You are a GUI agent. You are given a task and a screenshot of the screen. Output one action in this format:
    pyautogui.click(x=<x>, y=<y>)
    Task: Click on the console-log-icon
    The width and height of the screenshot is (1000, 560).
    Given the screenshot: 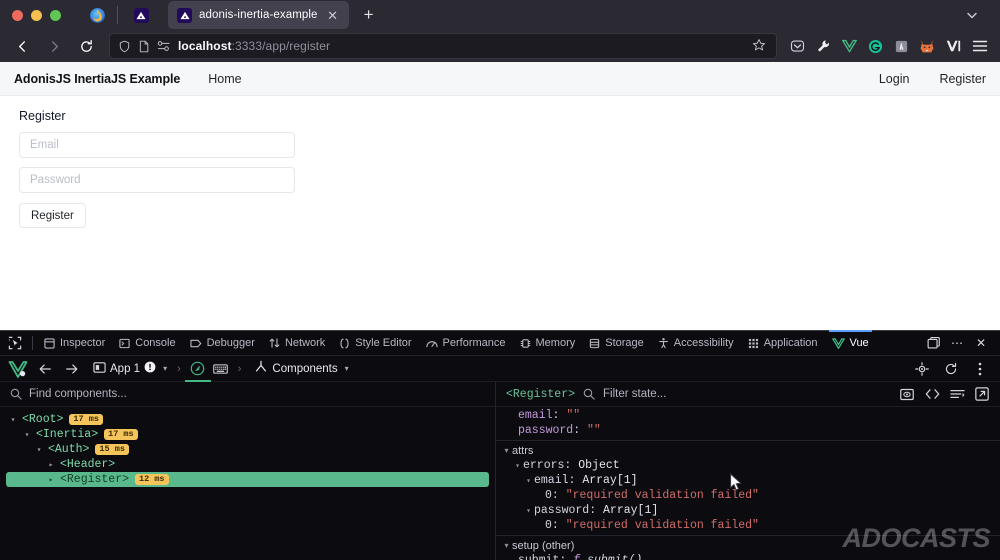 What is the action you would take?
    pyautogui.click(x=957, y=394)
    